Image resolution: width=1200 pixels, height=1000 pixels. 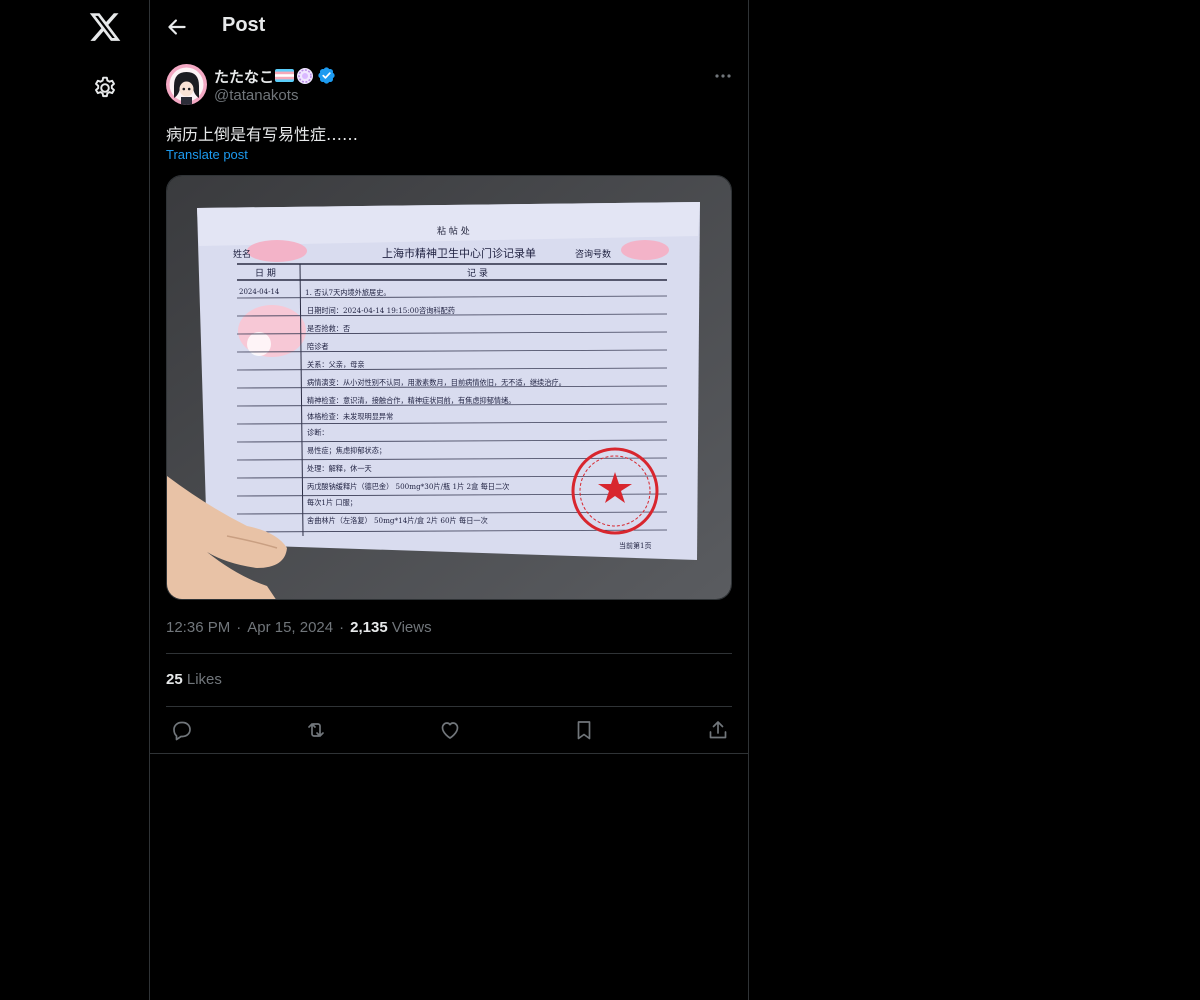 What do you see at coordinates (105, 88) in the screenshot?
I see `settings-gear-icon` at bounding box center [105, 88].